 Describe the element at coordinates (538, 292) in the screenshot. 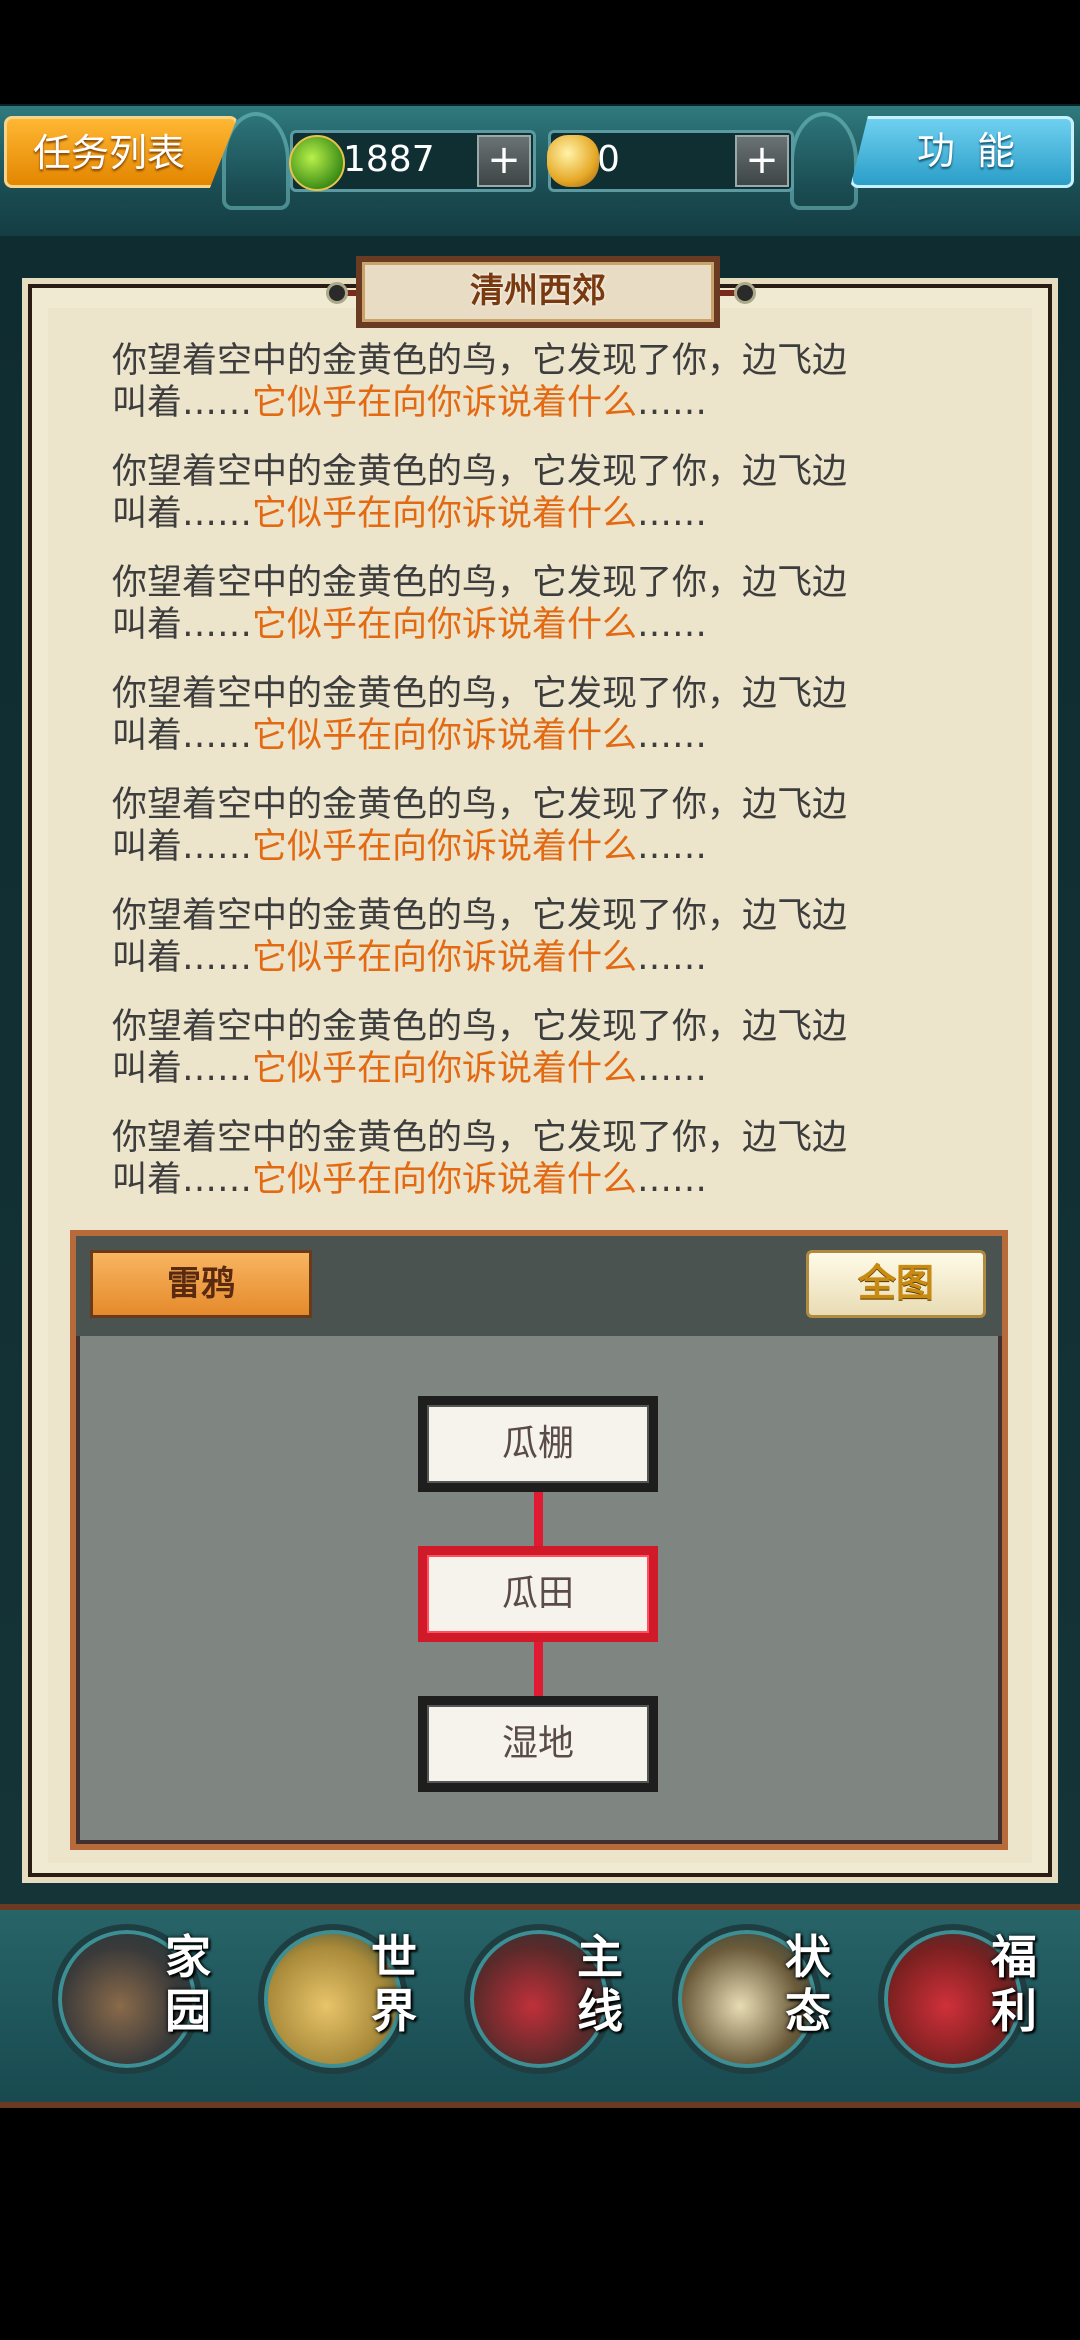

I see `location-title: 清州西郊` at that location.